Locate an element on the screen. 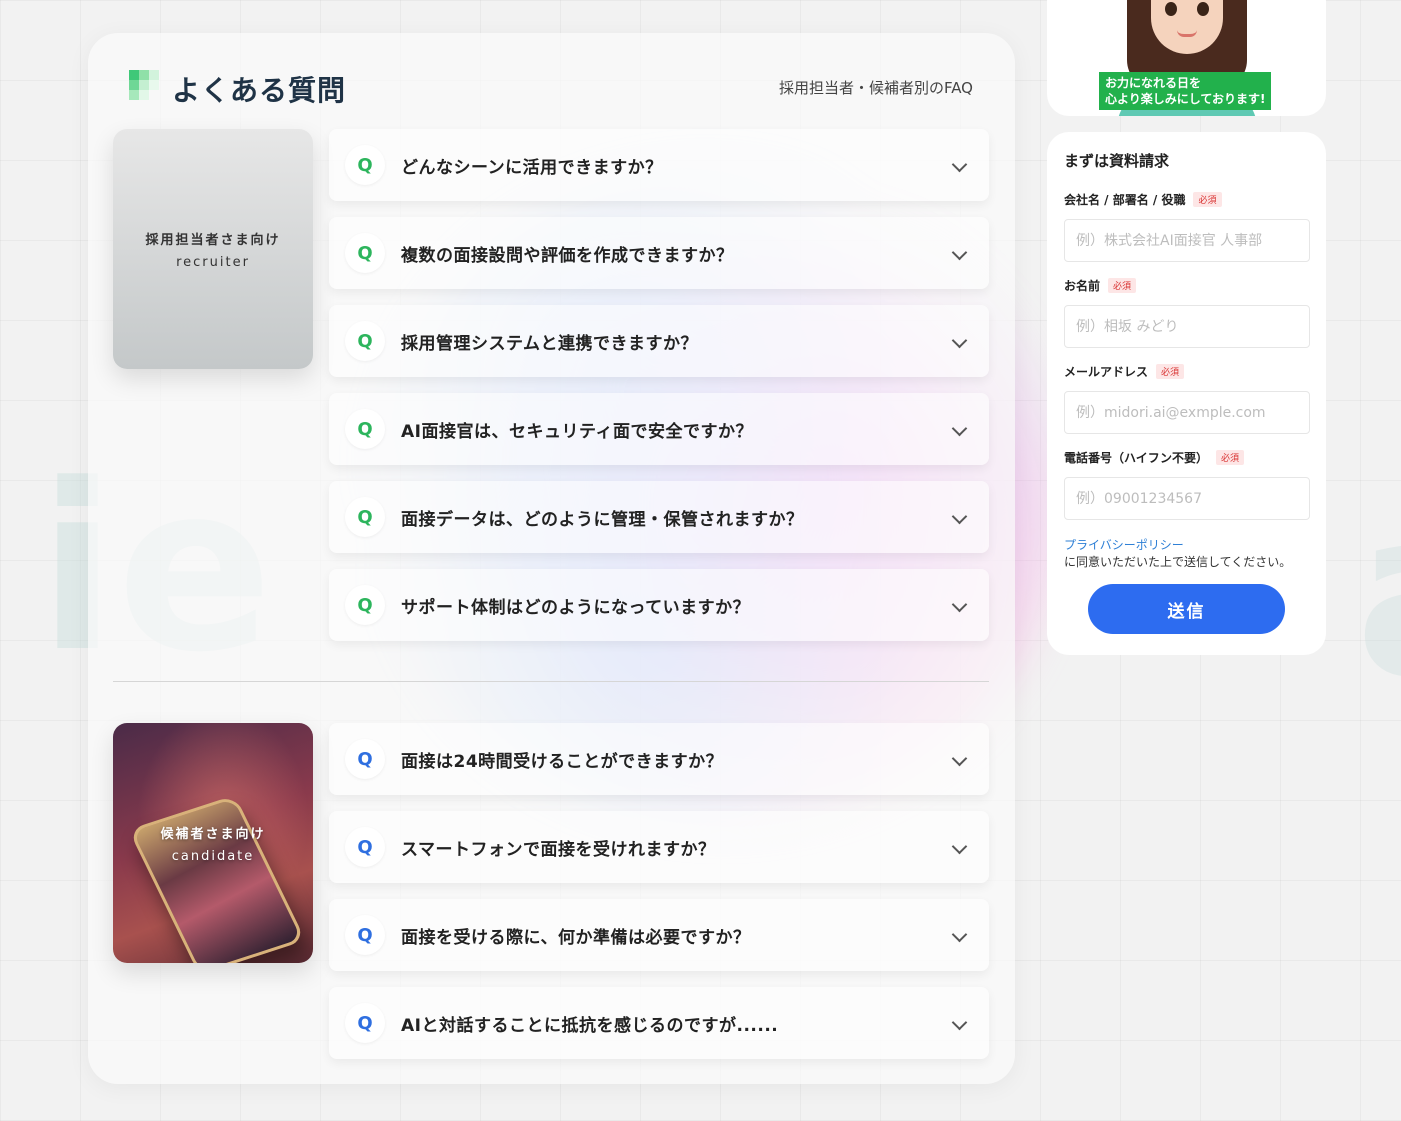 This screenshot has height=1121, width=1401. faq-item: Q スマートフォンで面接を受けれますか？ is located at coordinates (659, 847).